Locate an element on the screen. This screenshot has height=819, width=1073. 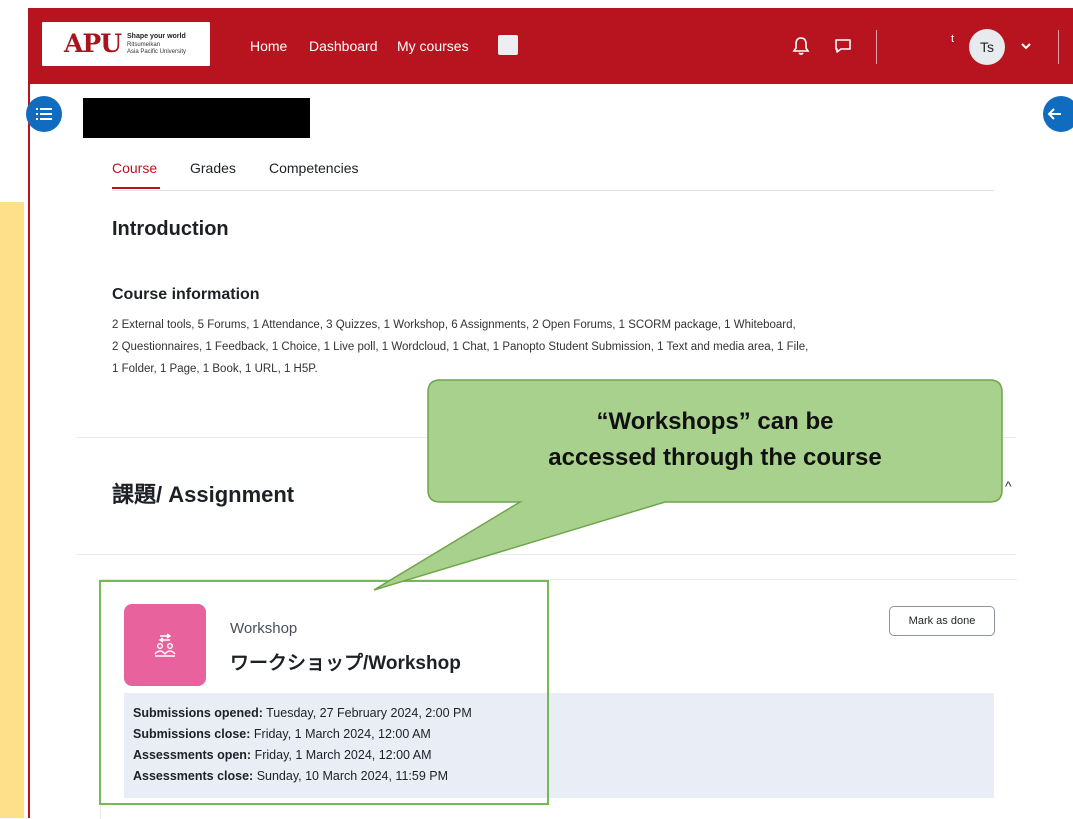
callout-line-2: accessed through the course is located at coordinates (715, 457).